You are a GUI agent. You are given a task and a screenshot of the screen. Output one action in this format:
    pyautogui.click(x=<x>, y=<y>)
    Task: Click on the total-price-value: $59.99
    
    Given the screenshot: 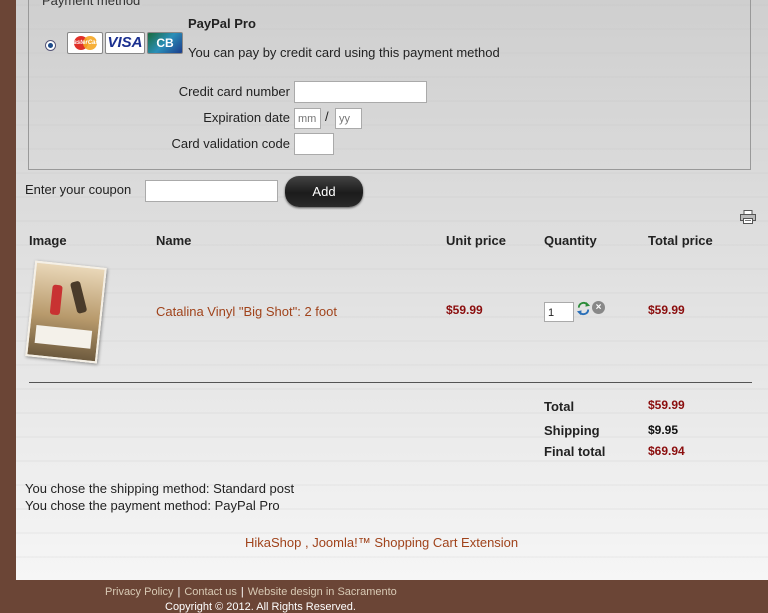 What is the action you would take?
    pyautogui.click(x=666, y=310)
    